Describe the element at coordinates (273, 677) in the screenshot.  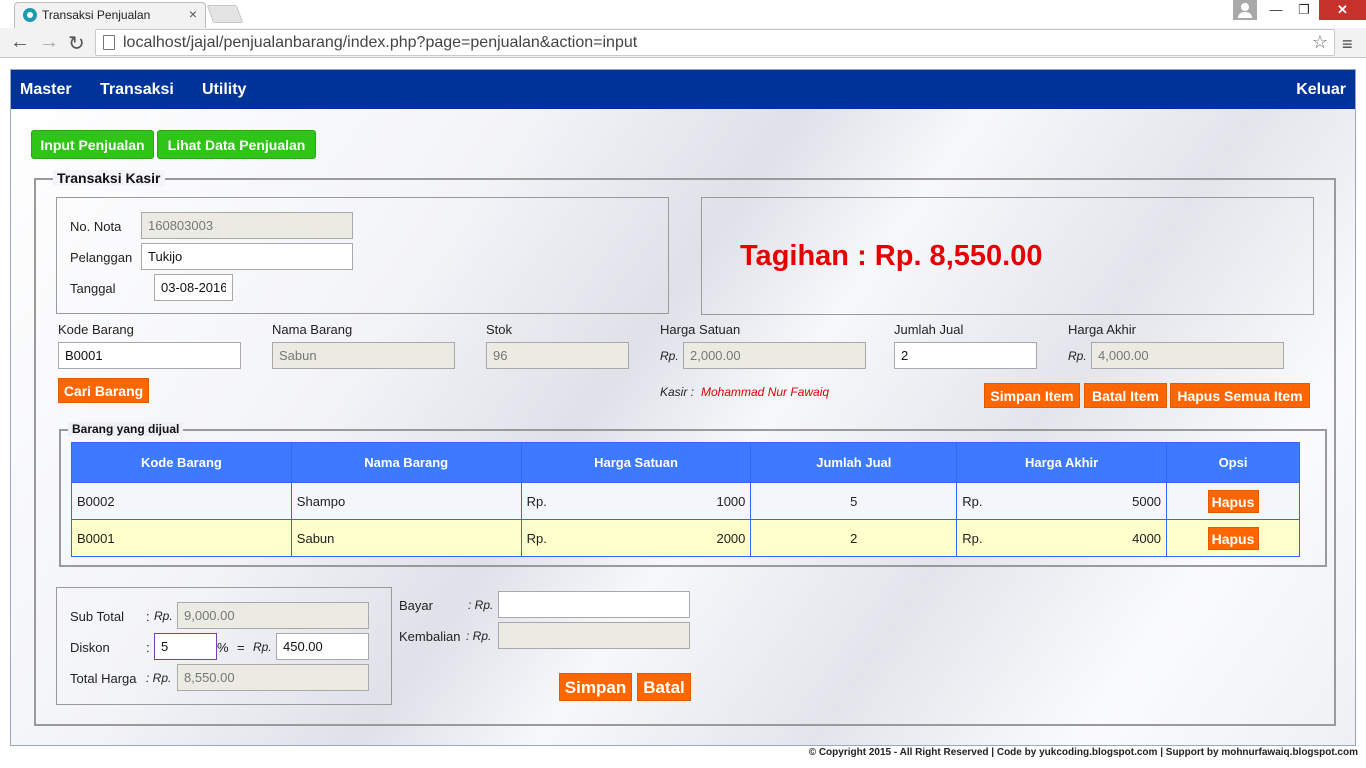
I see `total-harga-field` at that location.